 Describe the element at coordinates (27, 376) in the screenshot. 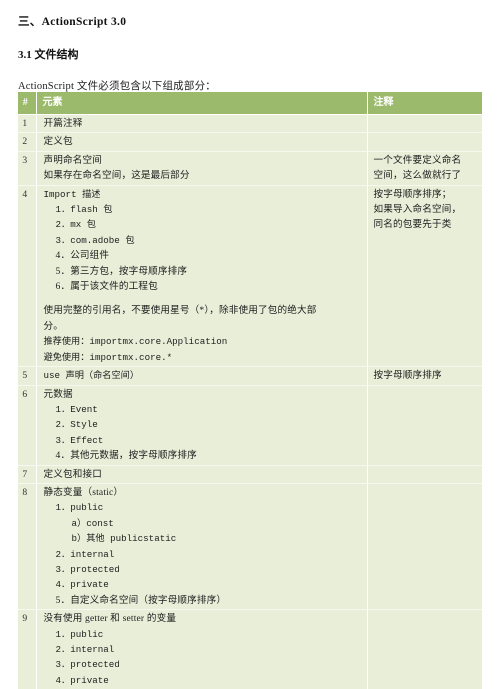

I see `row-number: 5` at that location.